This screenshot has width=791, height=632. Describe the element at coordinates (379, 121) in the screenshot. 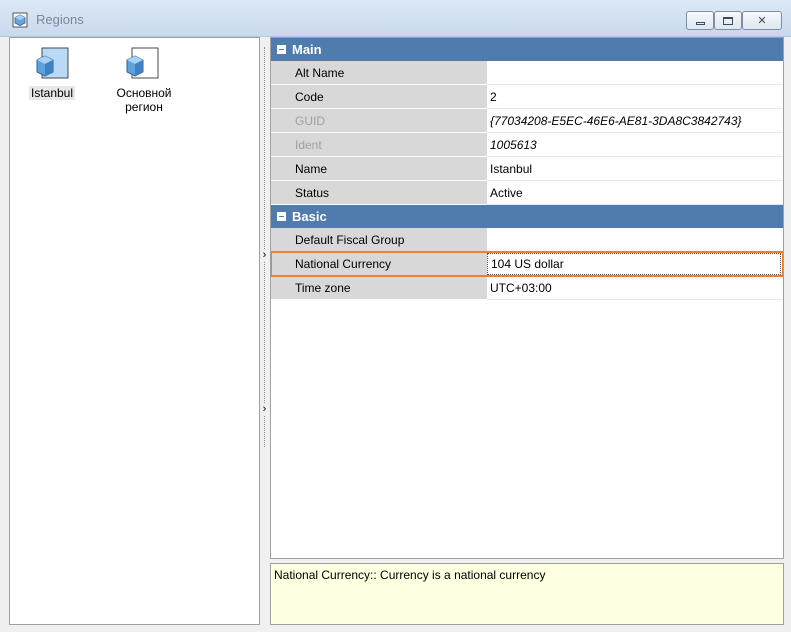

I see `property-name: GUID` at that location.